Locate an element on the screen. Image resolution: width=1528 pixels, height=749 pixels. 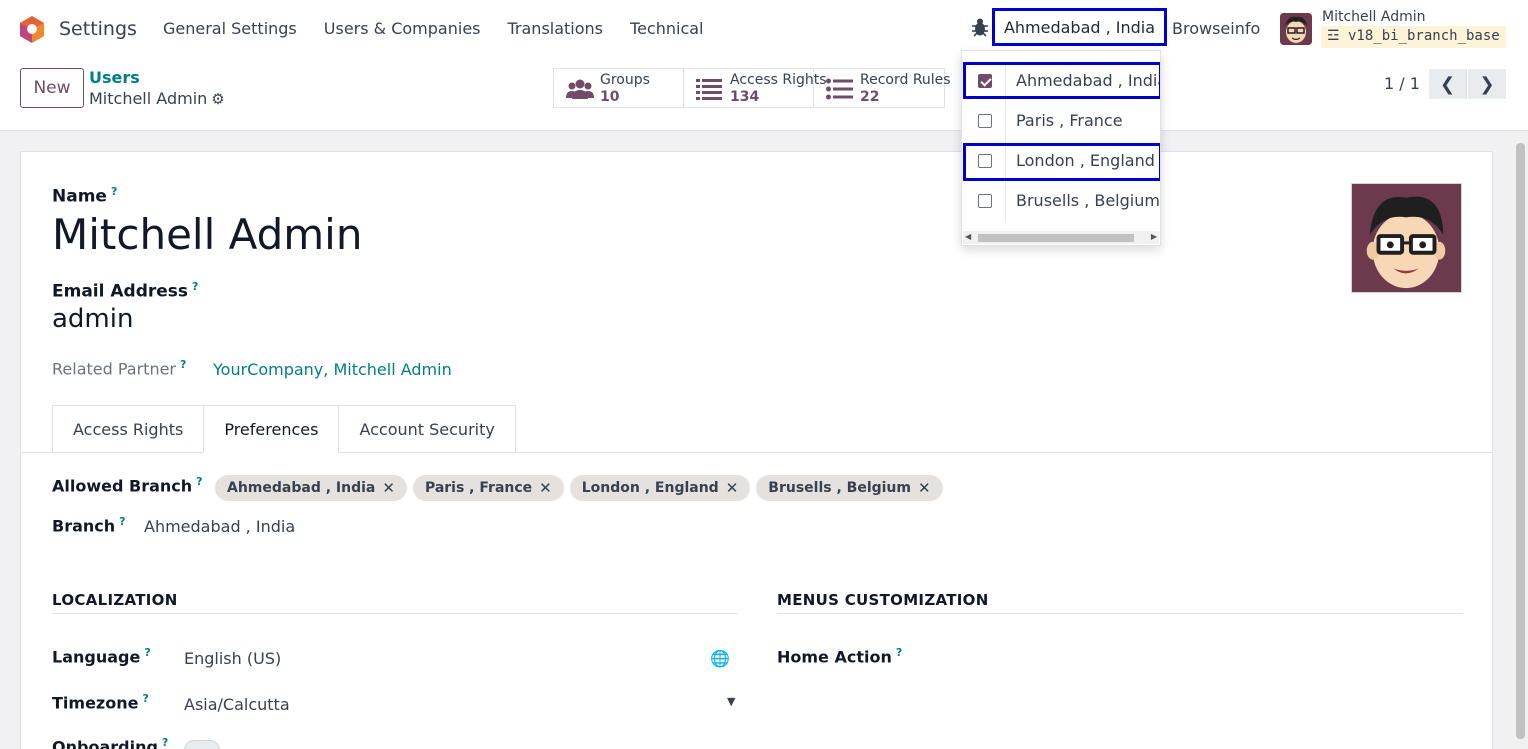
related-partner-link: YourCompany, Mitchell Admin is located at coordinates (332, 369).